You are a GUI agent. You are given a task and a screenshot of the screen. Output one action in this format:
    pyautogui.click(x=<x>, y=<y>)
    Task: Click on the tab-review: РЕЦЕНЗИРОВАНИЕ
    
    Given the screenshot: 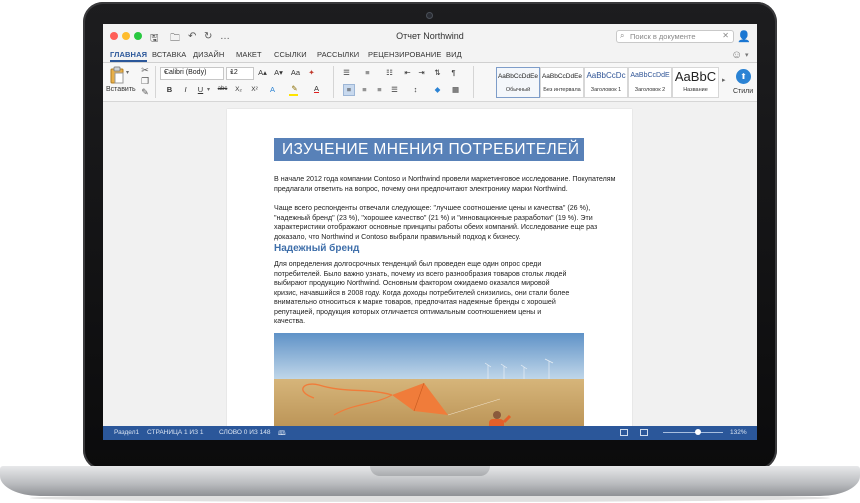 What is the action you would take?
    pyautogui.click(x=405, y=54)
    